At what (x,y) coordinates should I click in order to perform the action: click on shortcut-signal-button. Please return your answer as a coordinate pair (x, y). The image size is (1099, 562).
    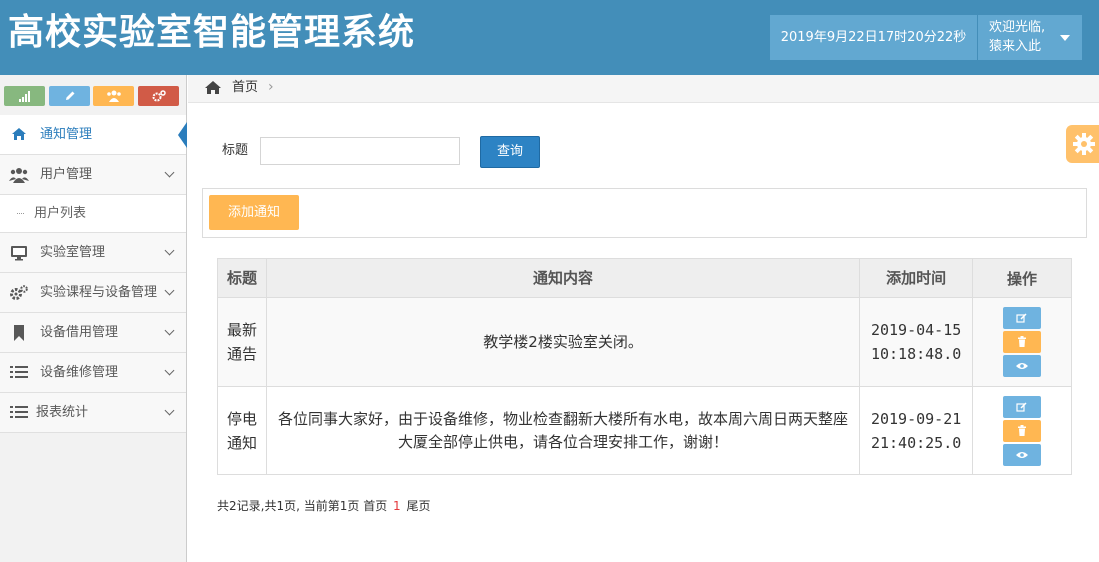
    Looking at the image, I should click on (24, 96).